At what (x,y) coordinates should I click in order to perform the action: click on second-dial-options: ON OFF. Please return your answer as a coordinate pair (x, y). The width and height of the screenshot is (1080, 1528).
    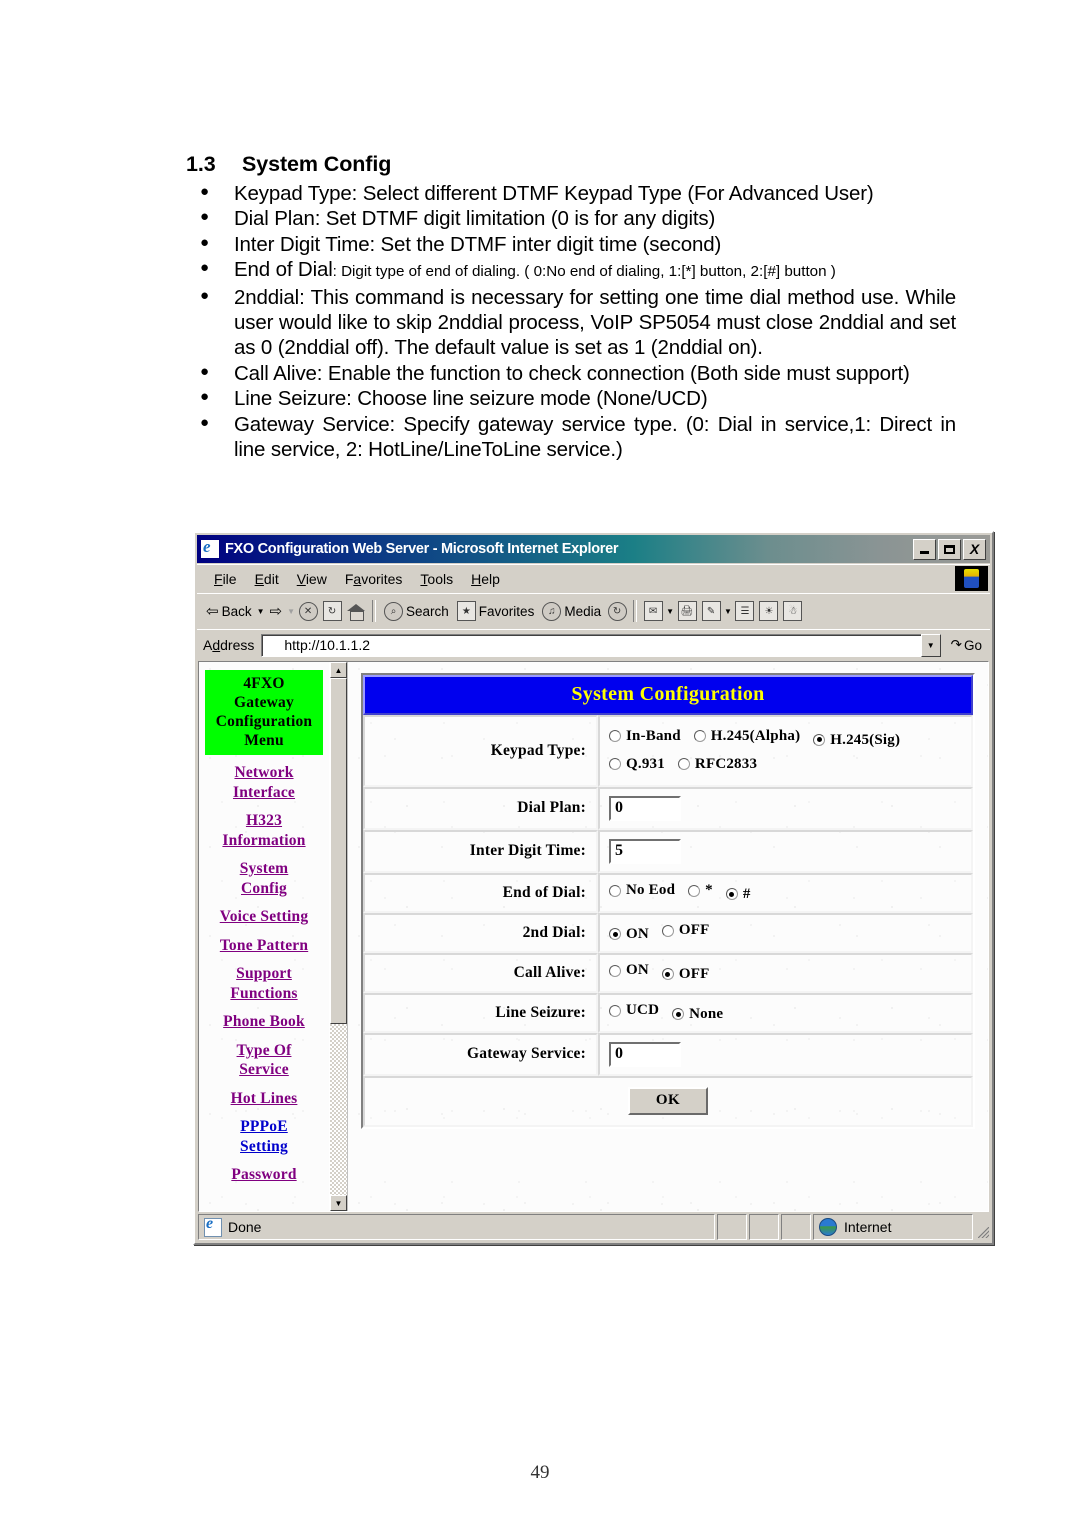
    Looking at the image, I should click on (785, 932).